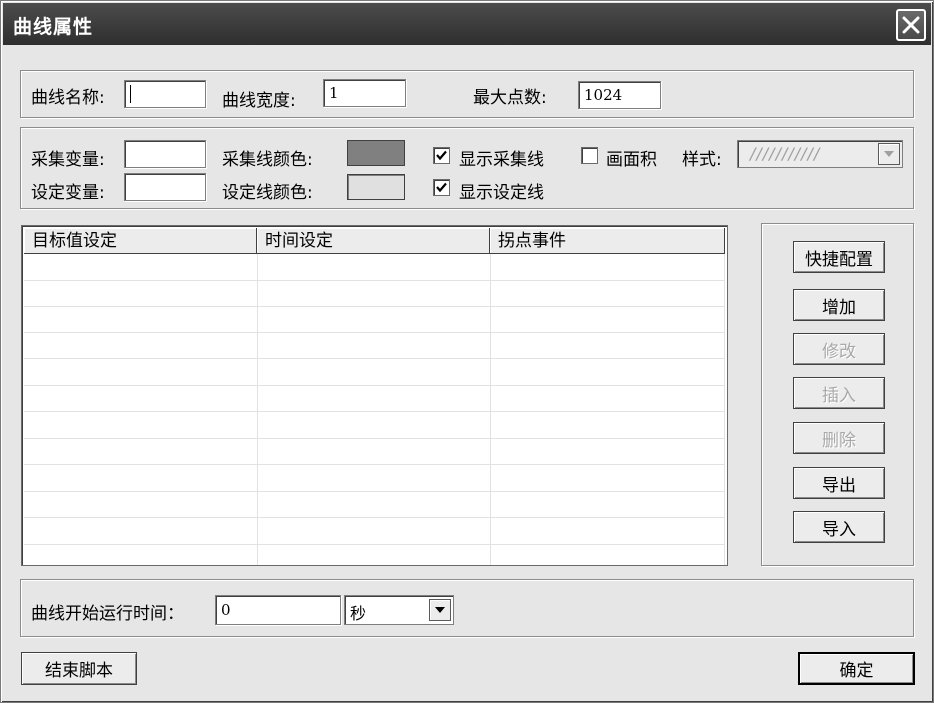 Image resolution: width=934 pixels, height=703 pixels. Describe the element at coordinates (510, 98) in the screenshot. I see `max-points-label: 最大点数:` at that location.